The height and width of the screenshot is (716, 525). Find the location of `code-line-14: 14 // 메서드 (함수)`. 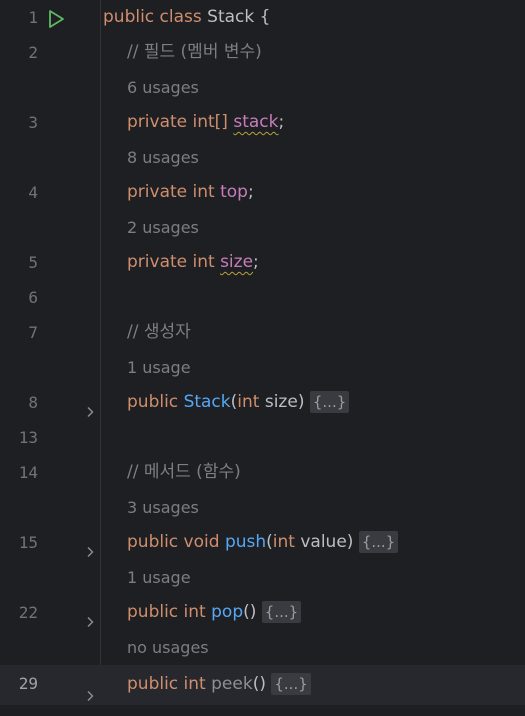

code-line-14: 14 // 메서드 (함수) is located at coordinates (262, 472).